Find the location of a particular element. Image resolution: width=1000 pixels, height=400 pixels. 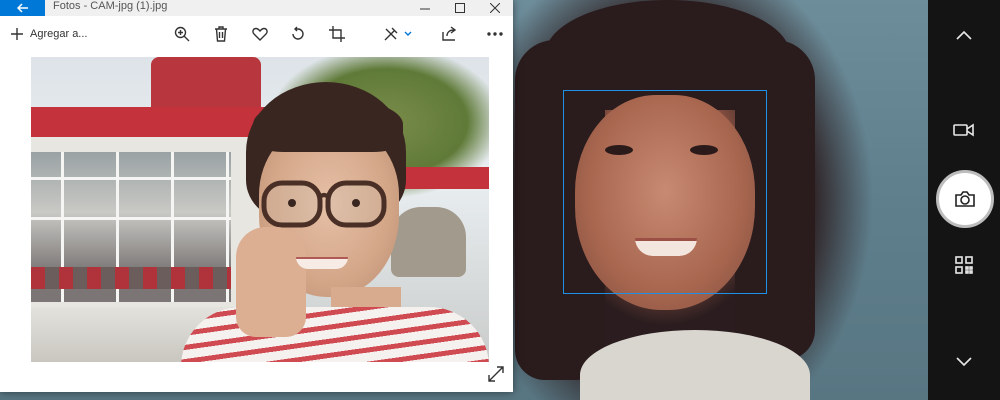

maximize-button is located at coordinates (460, 8).